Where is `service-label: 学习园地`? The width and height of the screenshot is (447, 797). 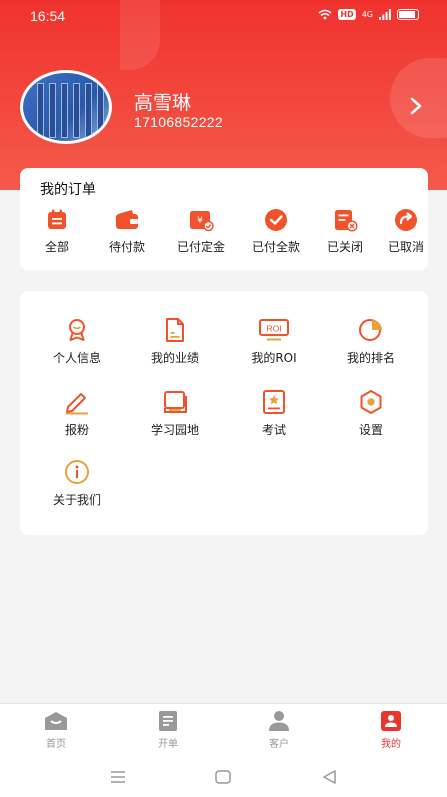 service-label: 学习园地 is located at coordinates (174, 430).